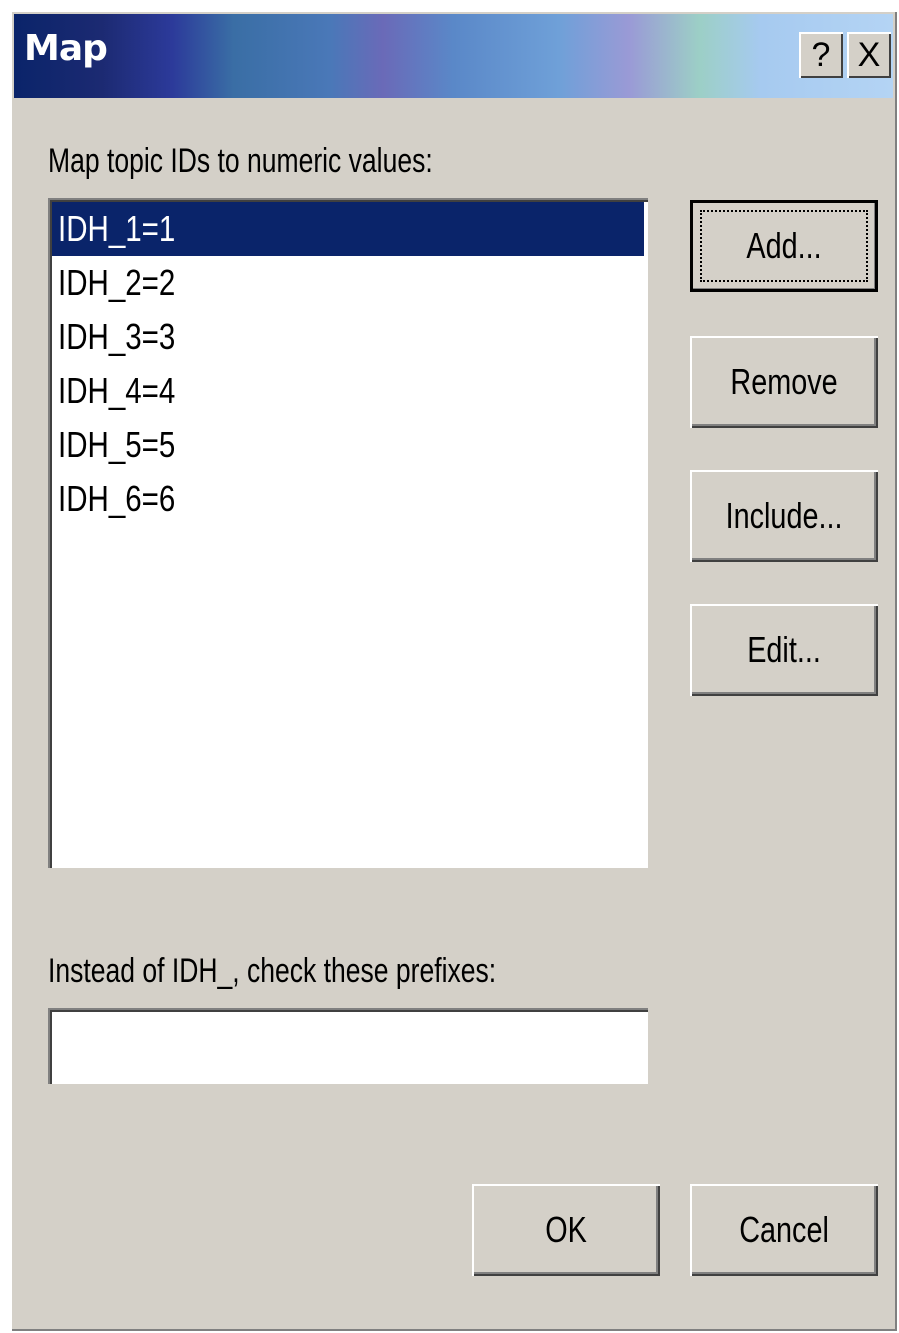 The width and height of the screenshot is (899, 1333). Describe the element at coordinates (784, 382) in the screenshot. I see `remove-button: Remove` at that location.